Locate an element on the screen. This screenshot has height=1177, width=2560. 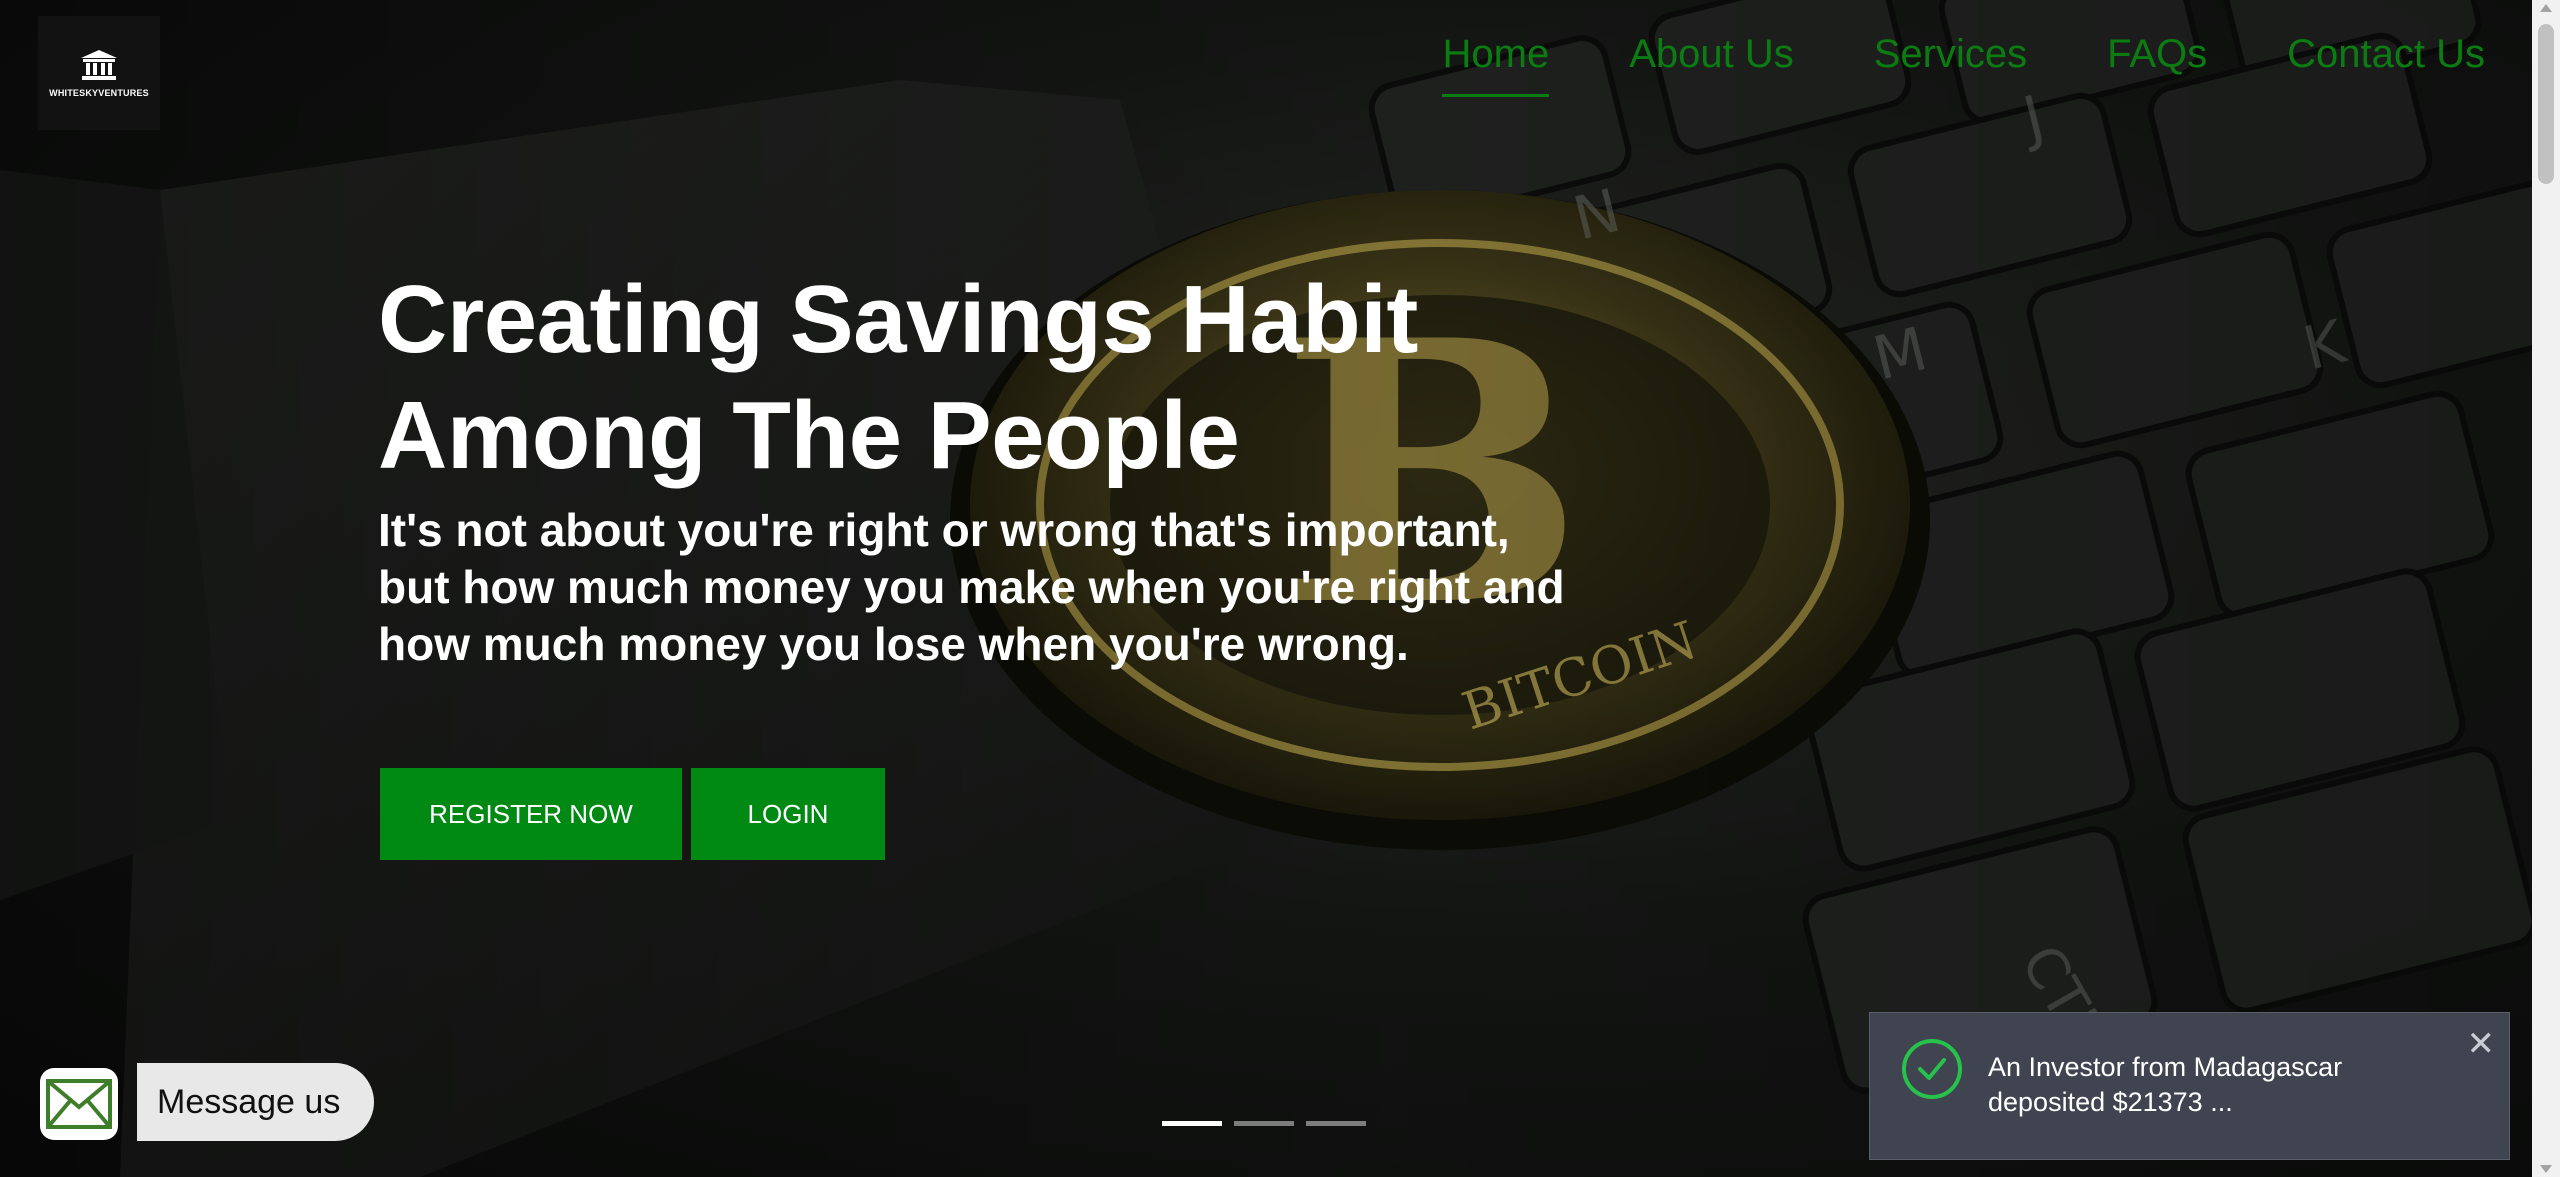
main-nav: Home About Us Services FAQs Contact Us is located at coordinates (1923, 62).